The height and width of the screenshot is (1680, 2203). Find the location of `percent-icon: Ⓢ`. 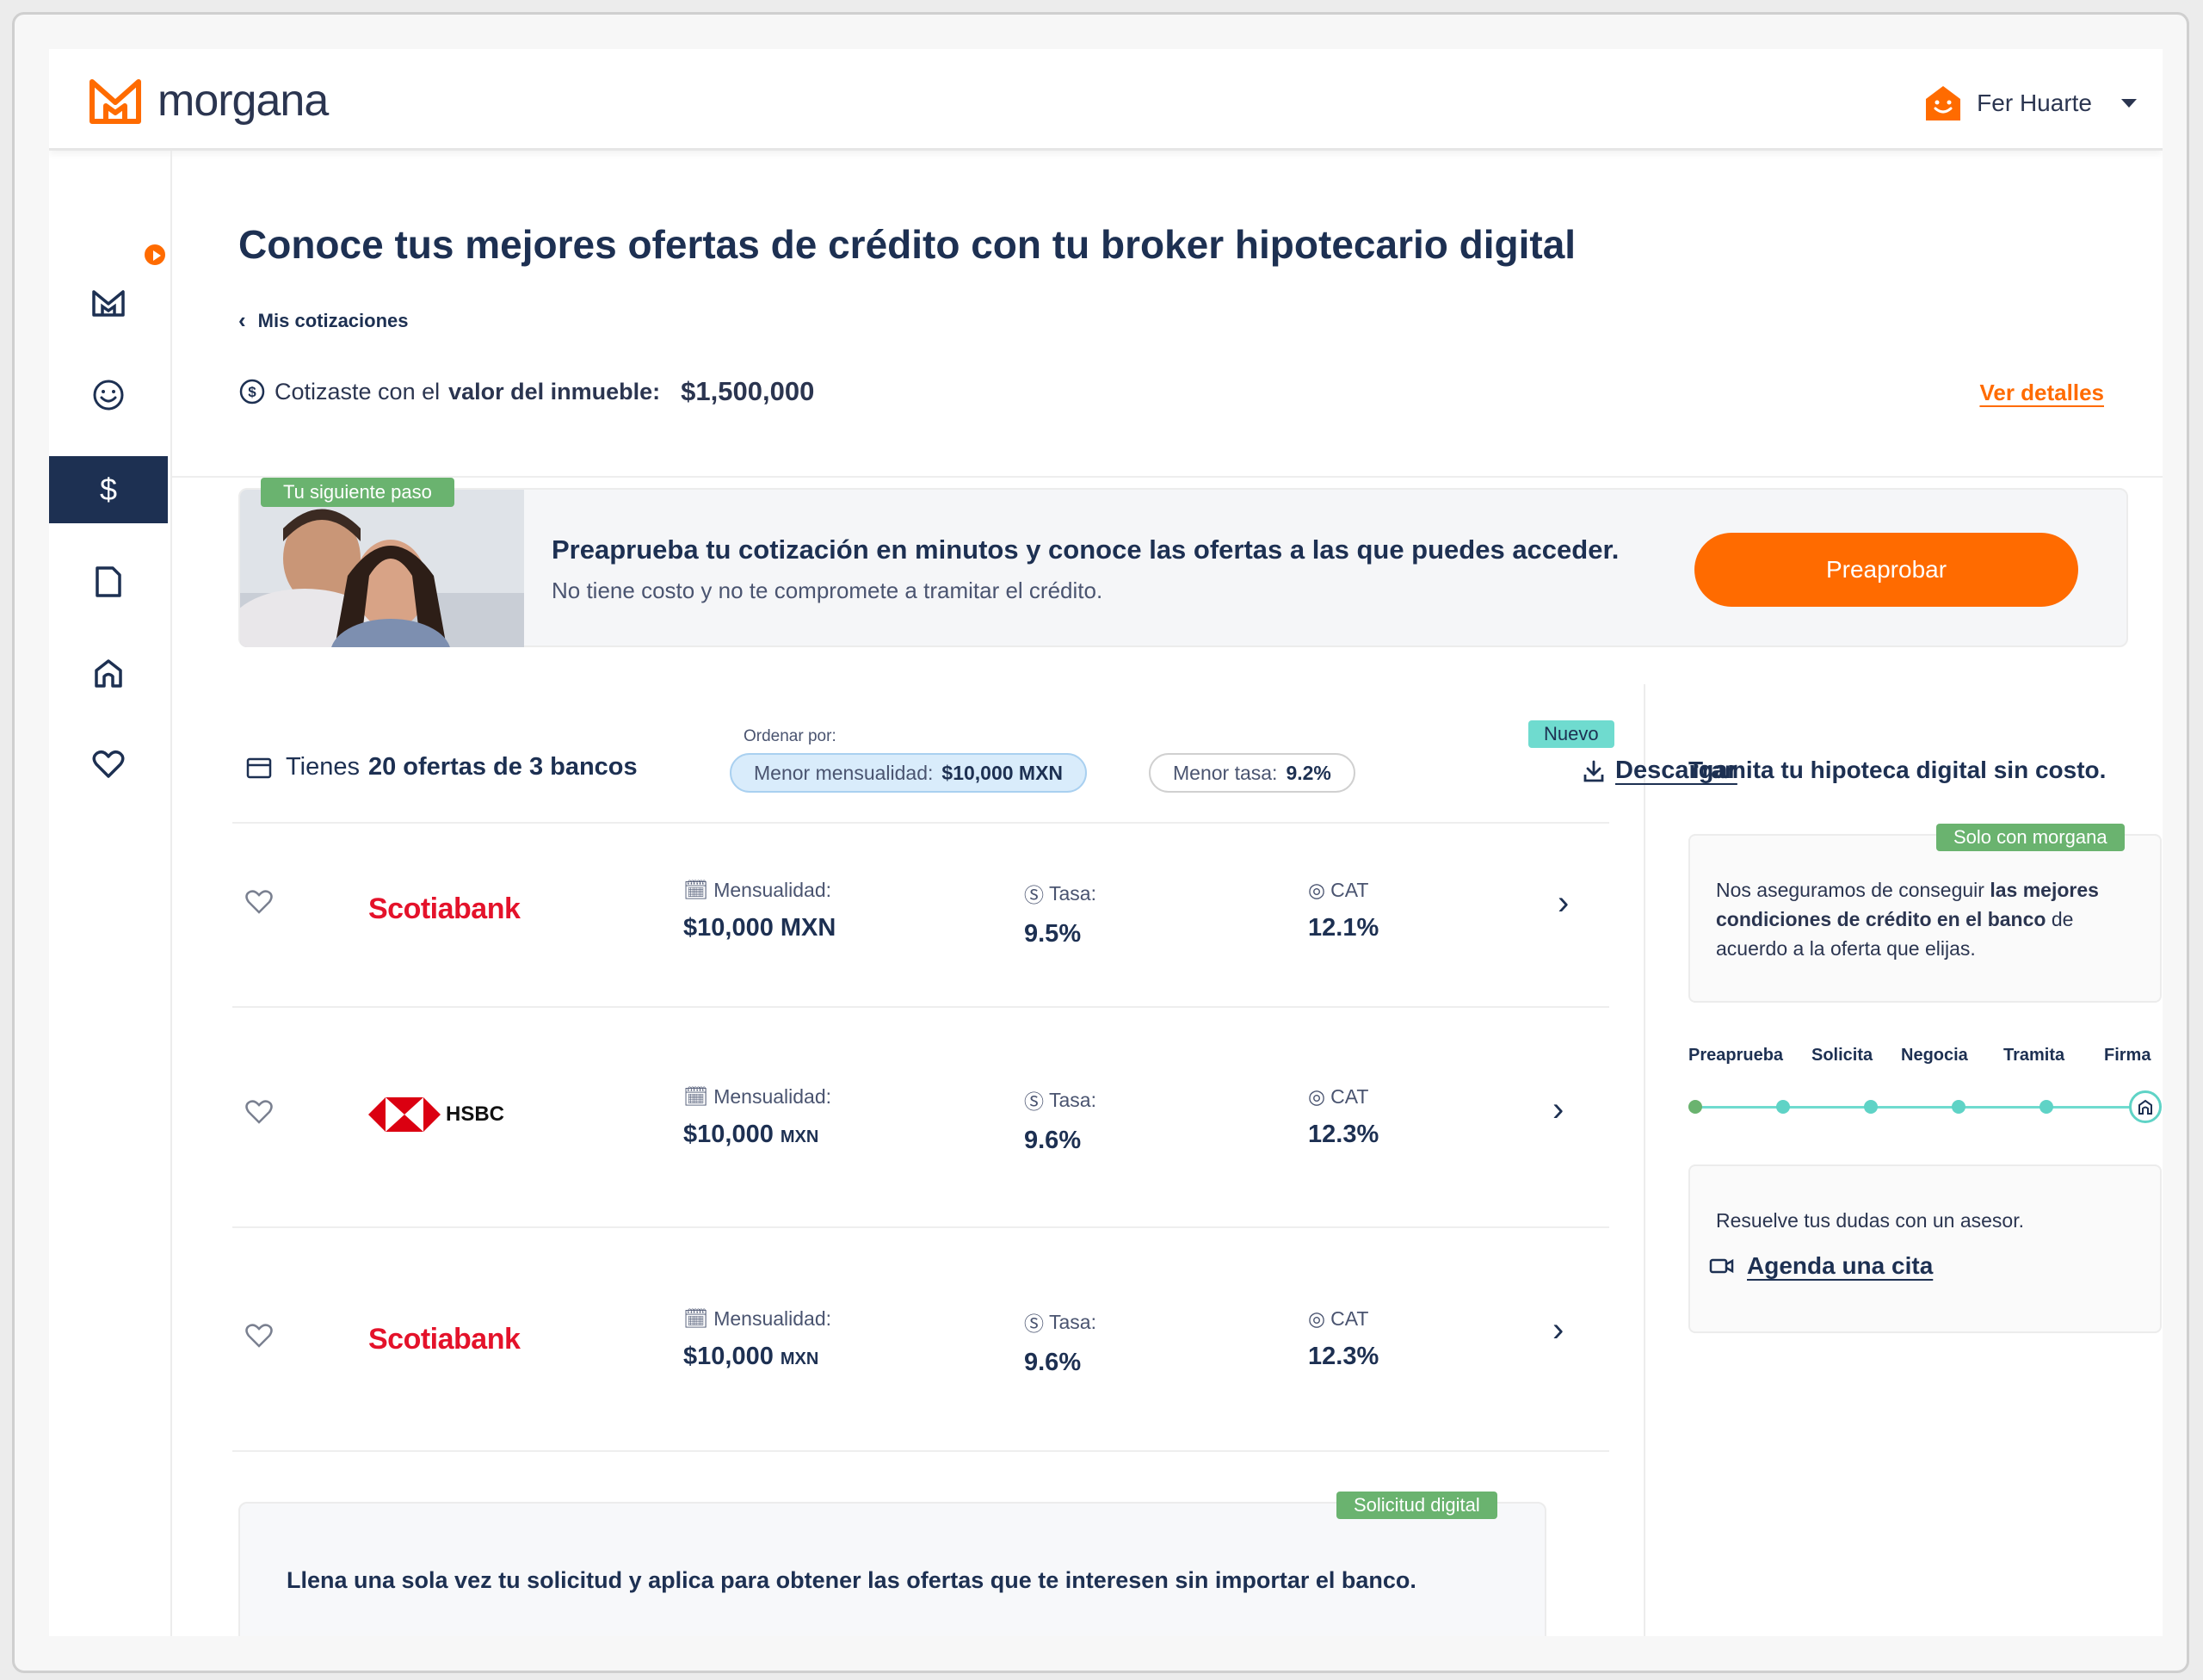

percent-icon: Ⓢ is located at coordinates (1034, 895).